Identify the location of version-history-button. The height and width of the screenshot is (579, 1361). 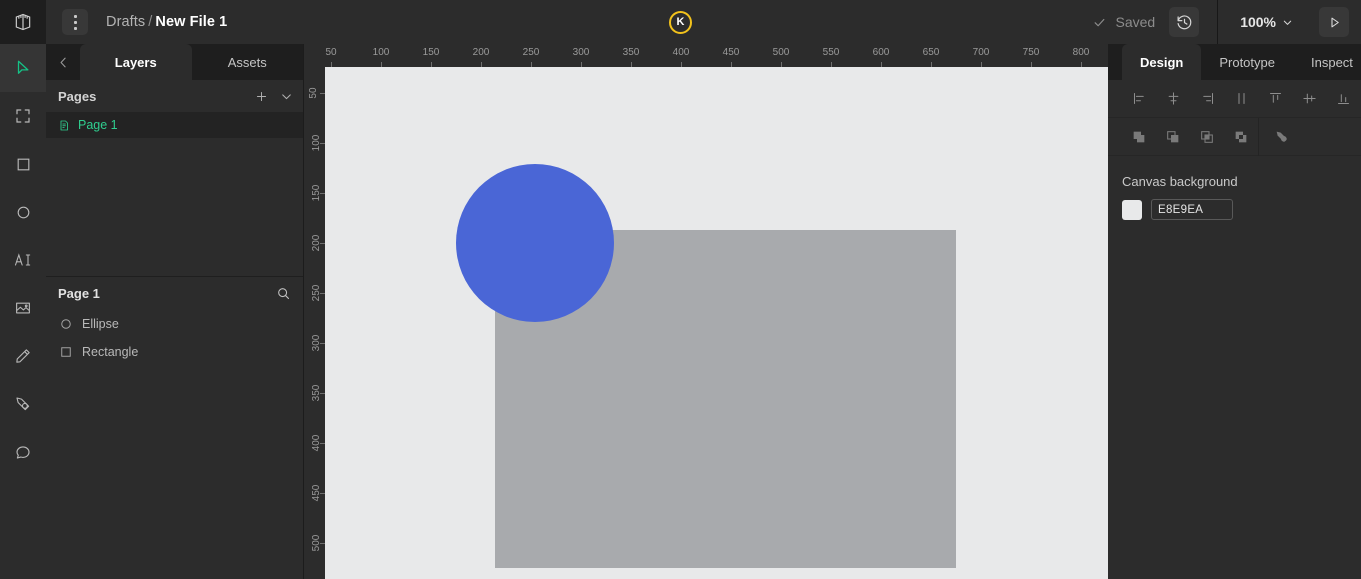
(1184, 22).